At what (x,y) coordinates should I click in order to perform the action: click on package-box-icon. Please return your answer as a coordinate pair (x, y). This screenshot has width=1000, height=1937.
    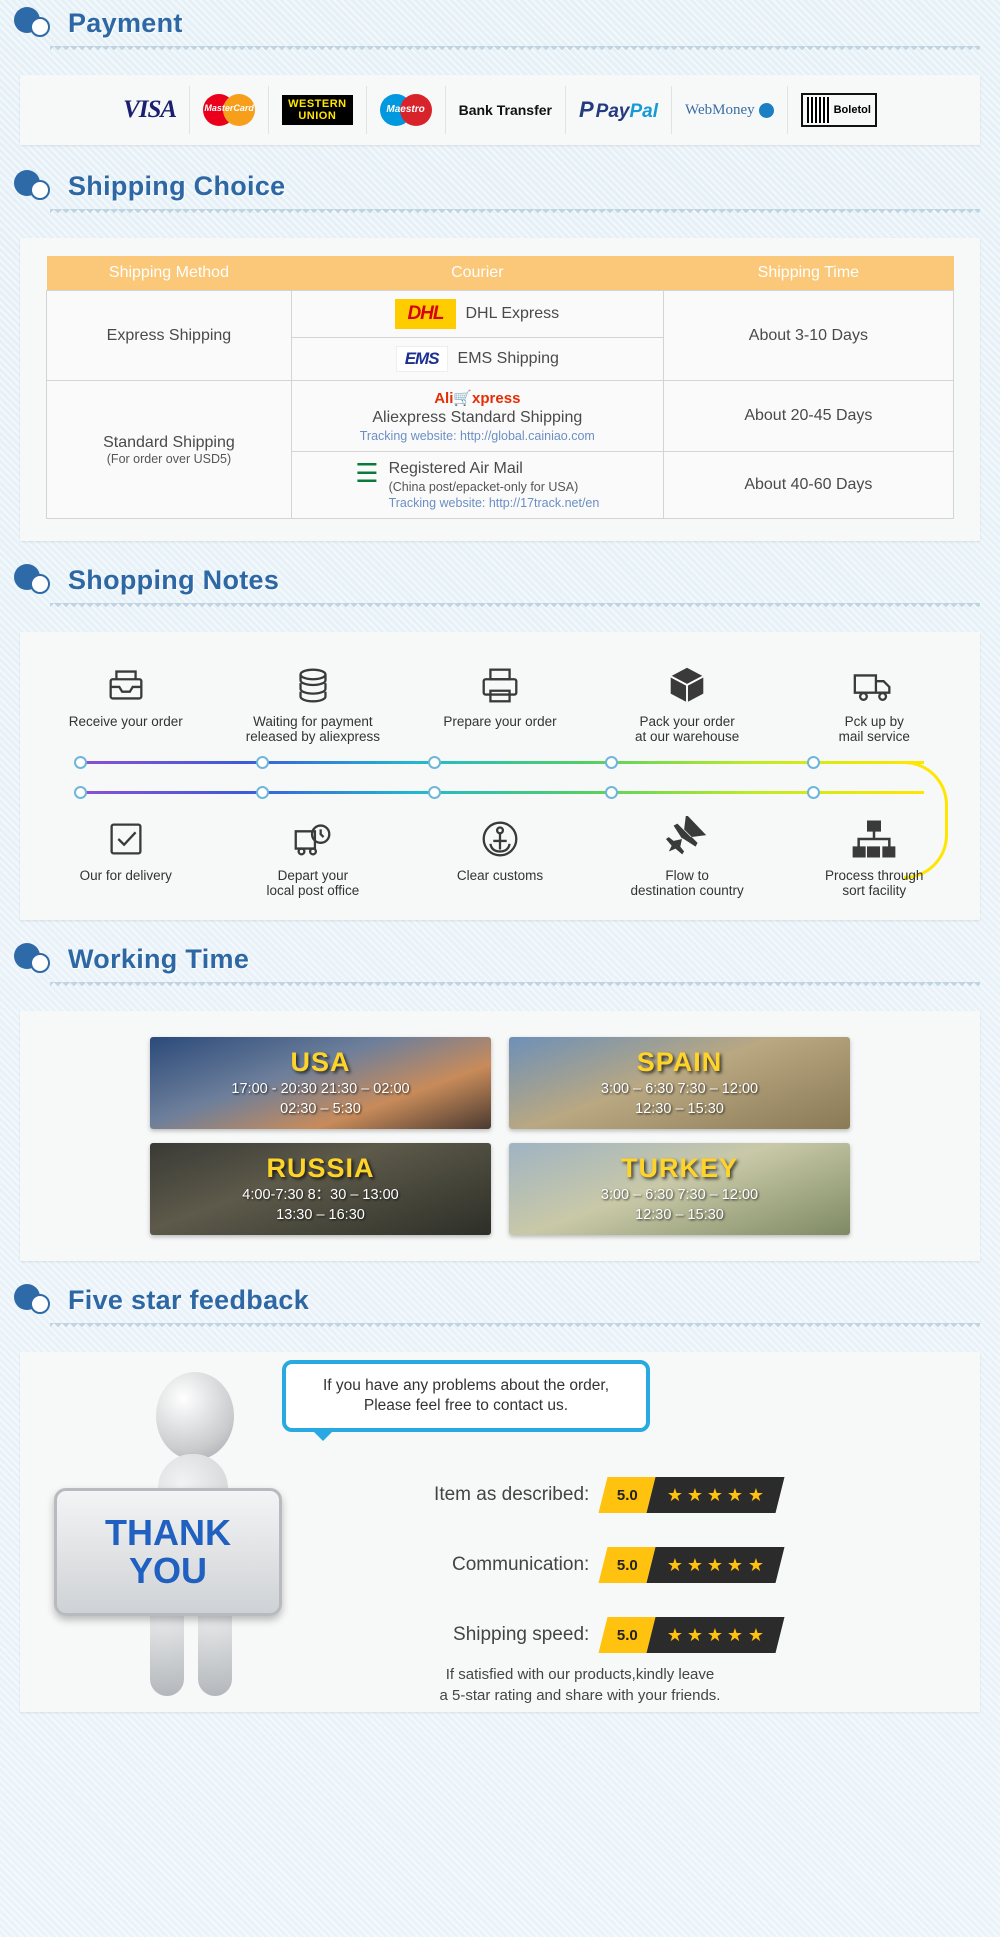
    Looking at the image, I should click on (687, 681).